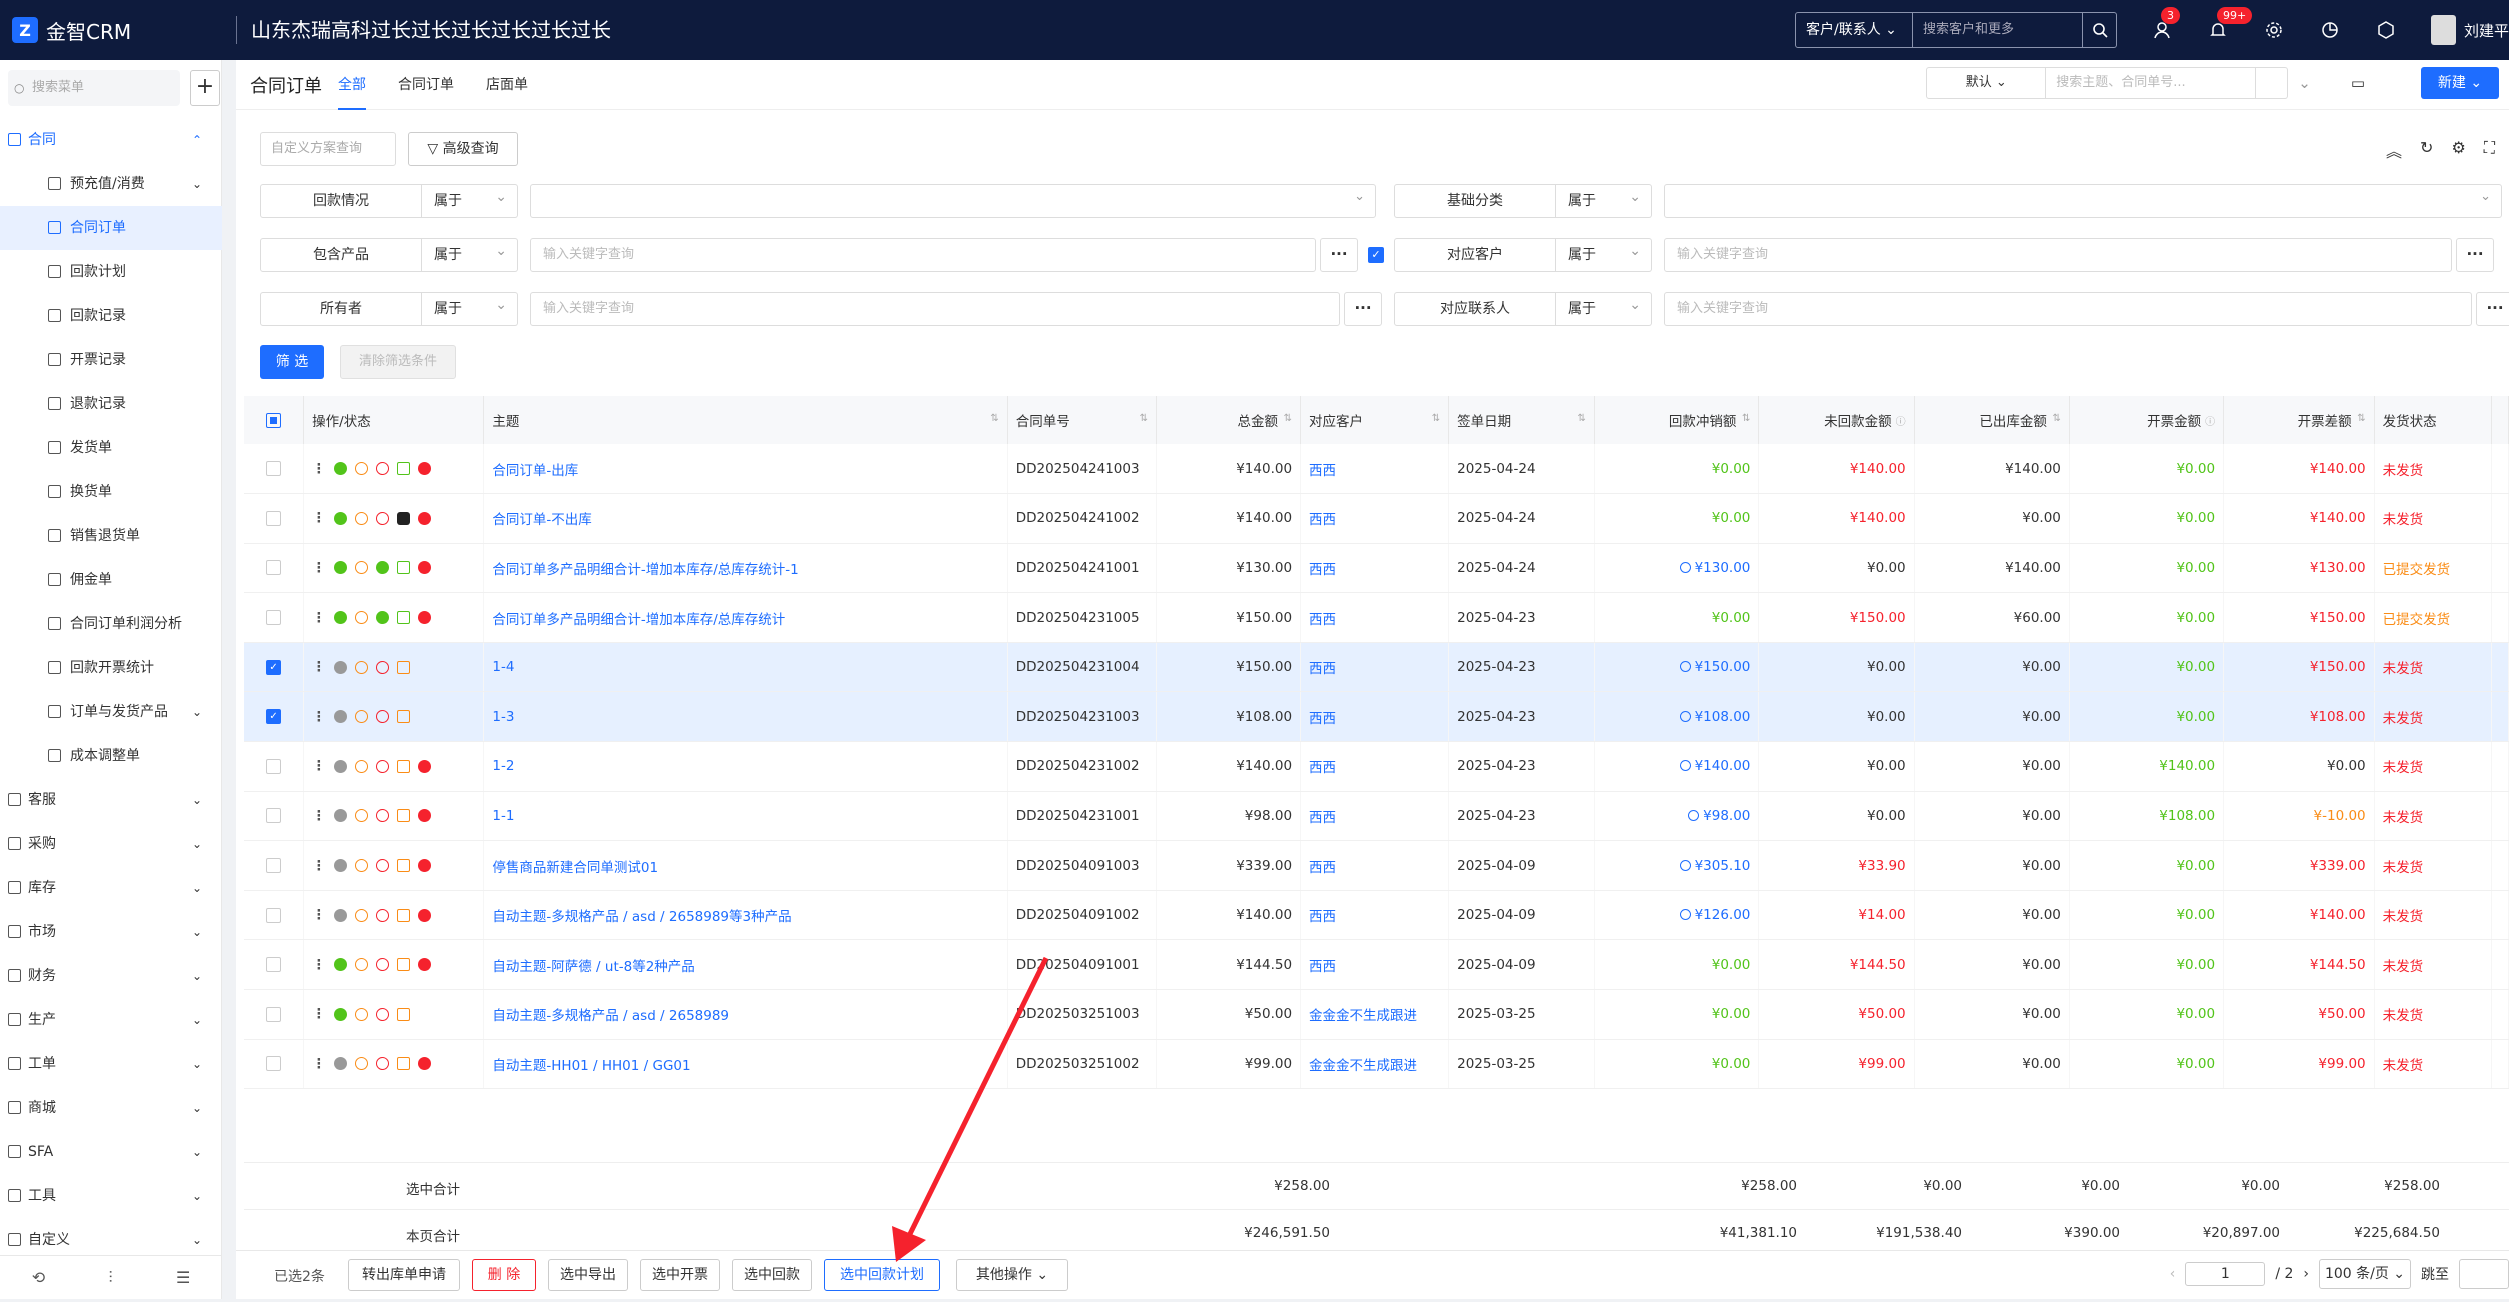  Describe the element at coordinates (111, 1278) in the screenshot. I see `sliders-icon: ⫶` at that location.